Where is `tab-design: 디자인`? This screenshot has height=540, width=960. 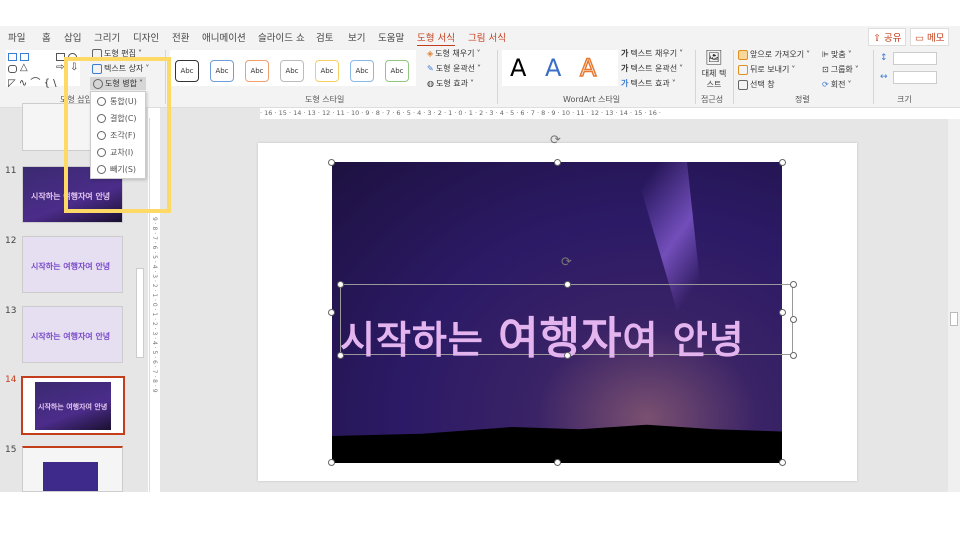
tab-design: 디자인 is located at coordinates (146, 37).